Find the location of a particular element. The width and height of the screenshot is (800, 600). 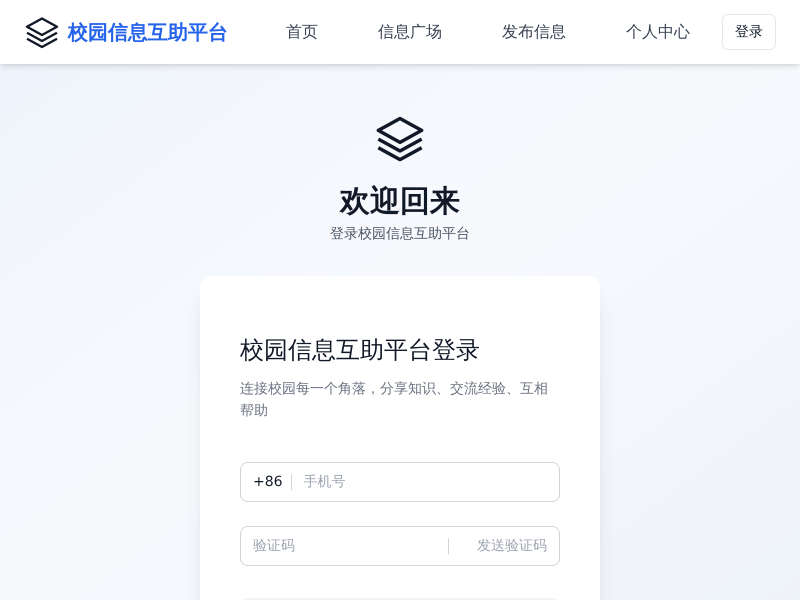

nav-link: 首页 is located at coordinates (302, 32).